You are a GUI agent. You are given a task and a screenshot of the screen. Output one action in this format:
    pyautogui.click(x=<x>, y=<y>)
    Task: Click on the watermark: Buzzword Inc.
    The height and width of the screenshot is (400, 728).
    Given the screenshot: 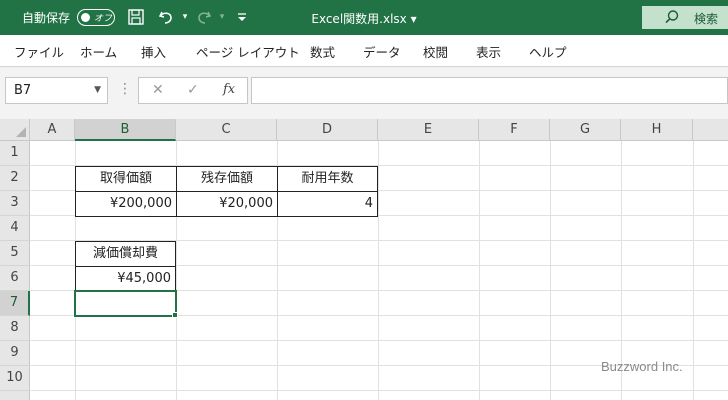 What is the action you would take?
    pyautogui.click(x=642, y=366)
    